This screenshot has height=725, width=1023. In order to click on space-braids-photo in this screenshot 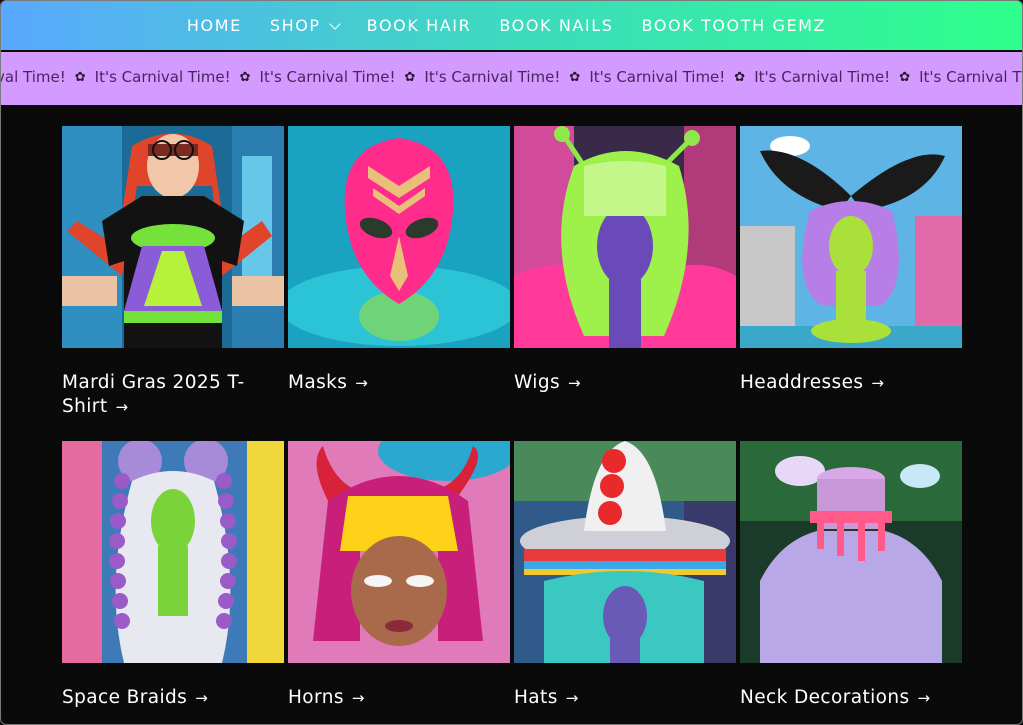, I will do `click(173, 552)`.